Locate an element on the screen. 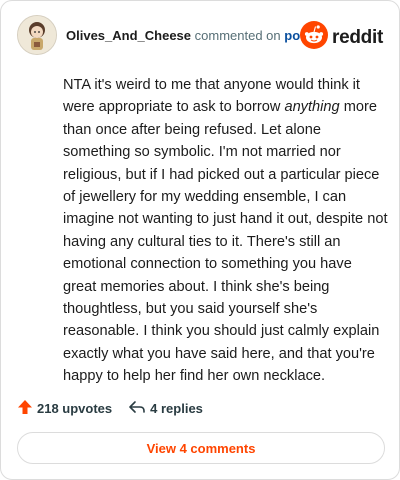 The height and width of the screenshot is (480, 400). reddit-logo: reddit is located at coordinates (341, 37).